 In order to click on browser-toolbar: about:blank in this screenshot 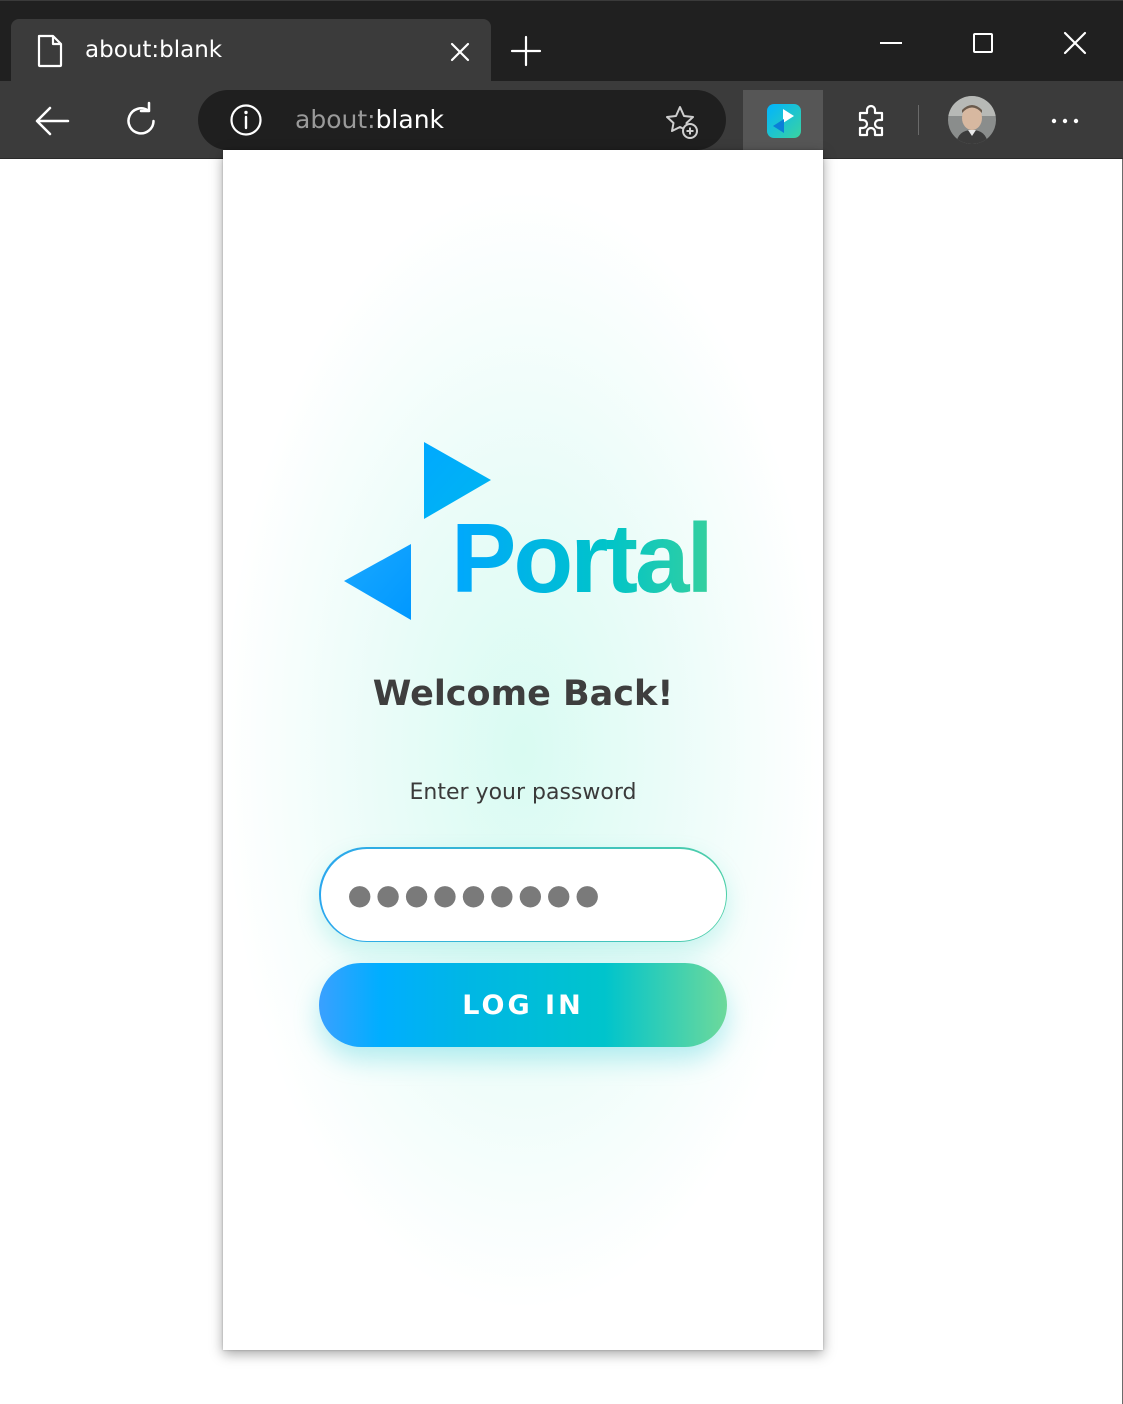, I will do `click(561, 120)`.